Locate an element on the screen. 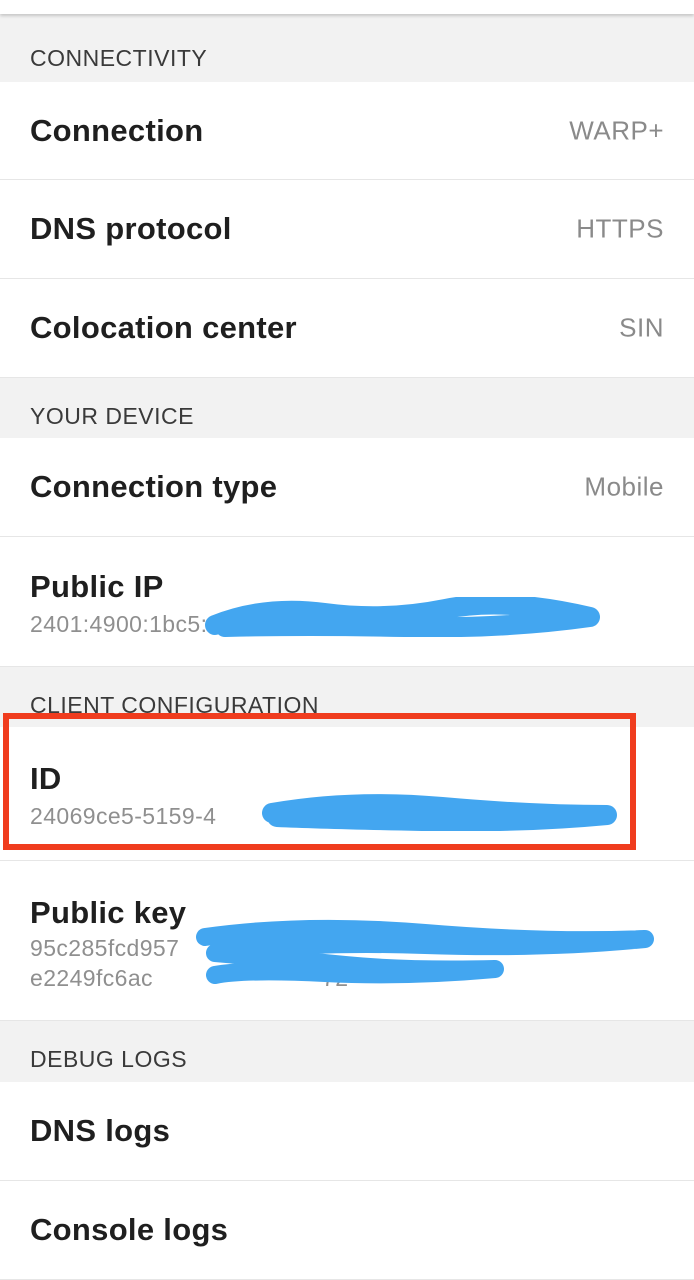  row-value-connection: WARP+ is located at coordinates (616, 130).